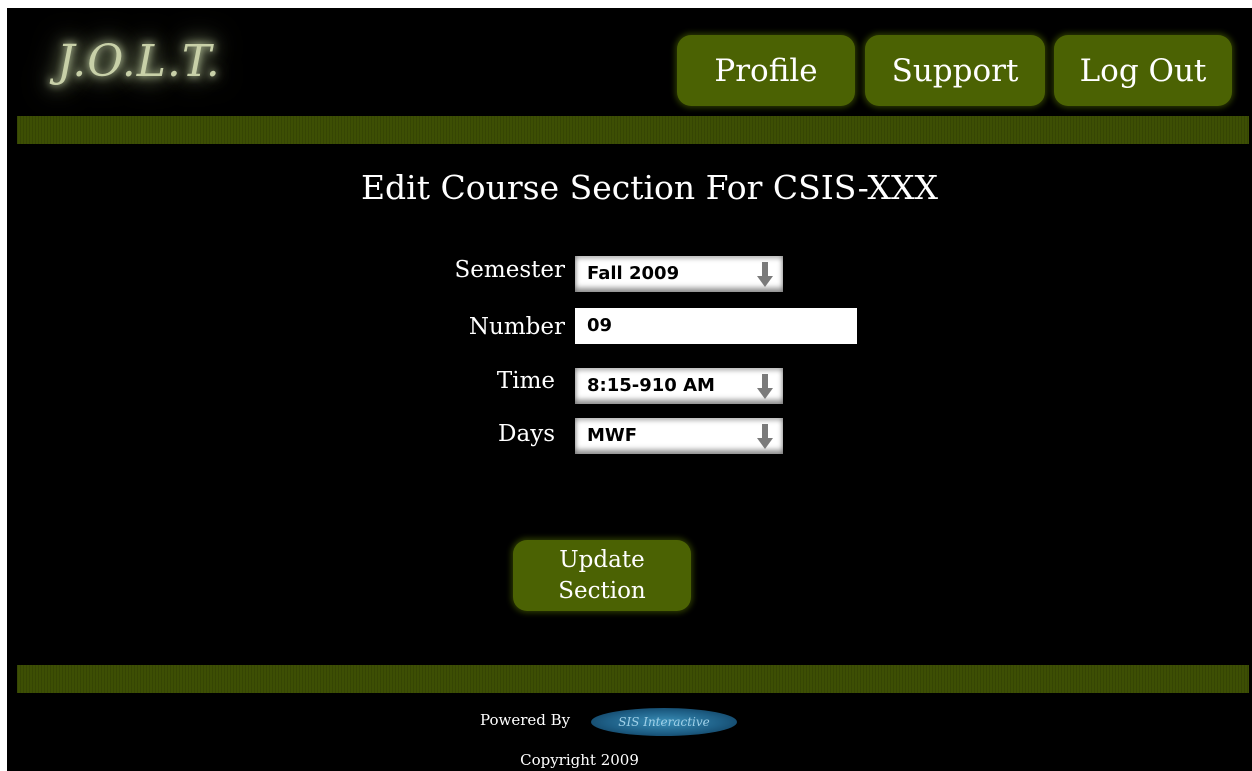 The width and height of the screenshot is (1252, 771). Describe the element at coordinates (612, 435) in the screenshot. I see `days-select-value: MWF` at that location.